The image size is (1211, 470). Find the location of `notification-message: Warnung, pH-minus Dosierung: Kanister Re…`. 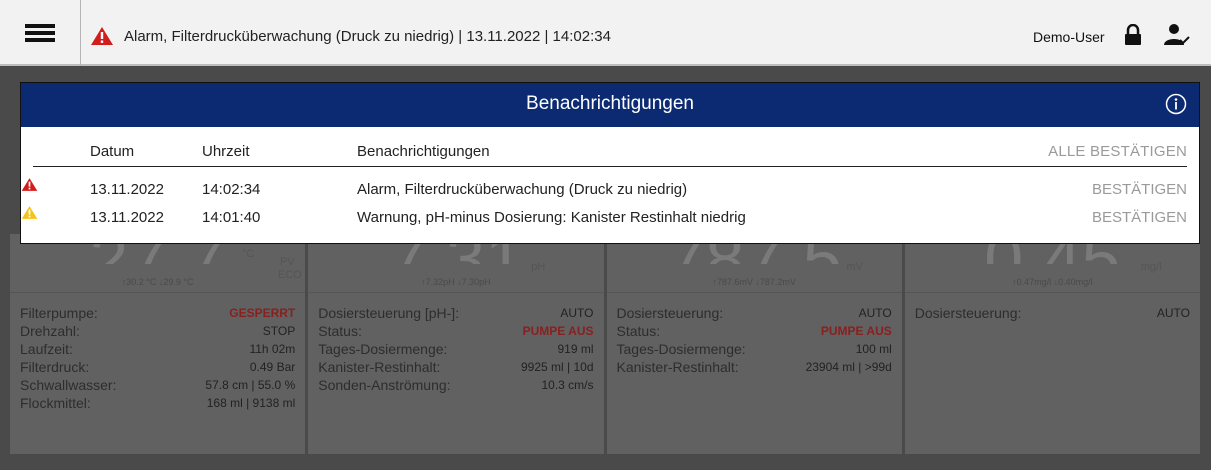

notification-message: Warnung, pH-minus Dosierung: Kanister Re… is located at coordinates (551, 217).